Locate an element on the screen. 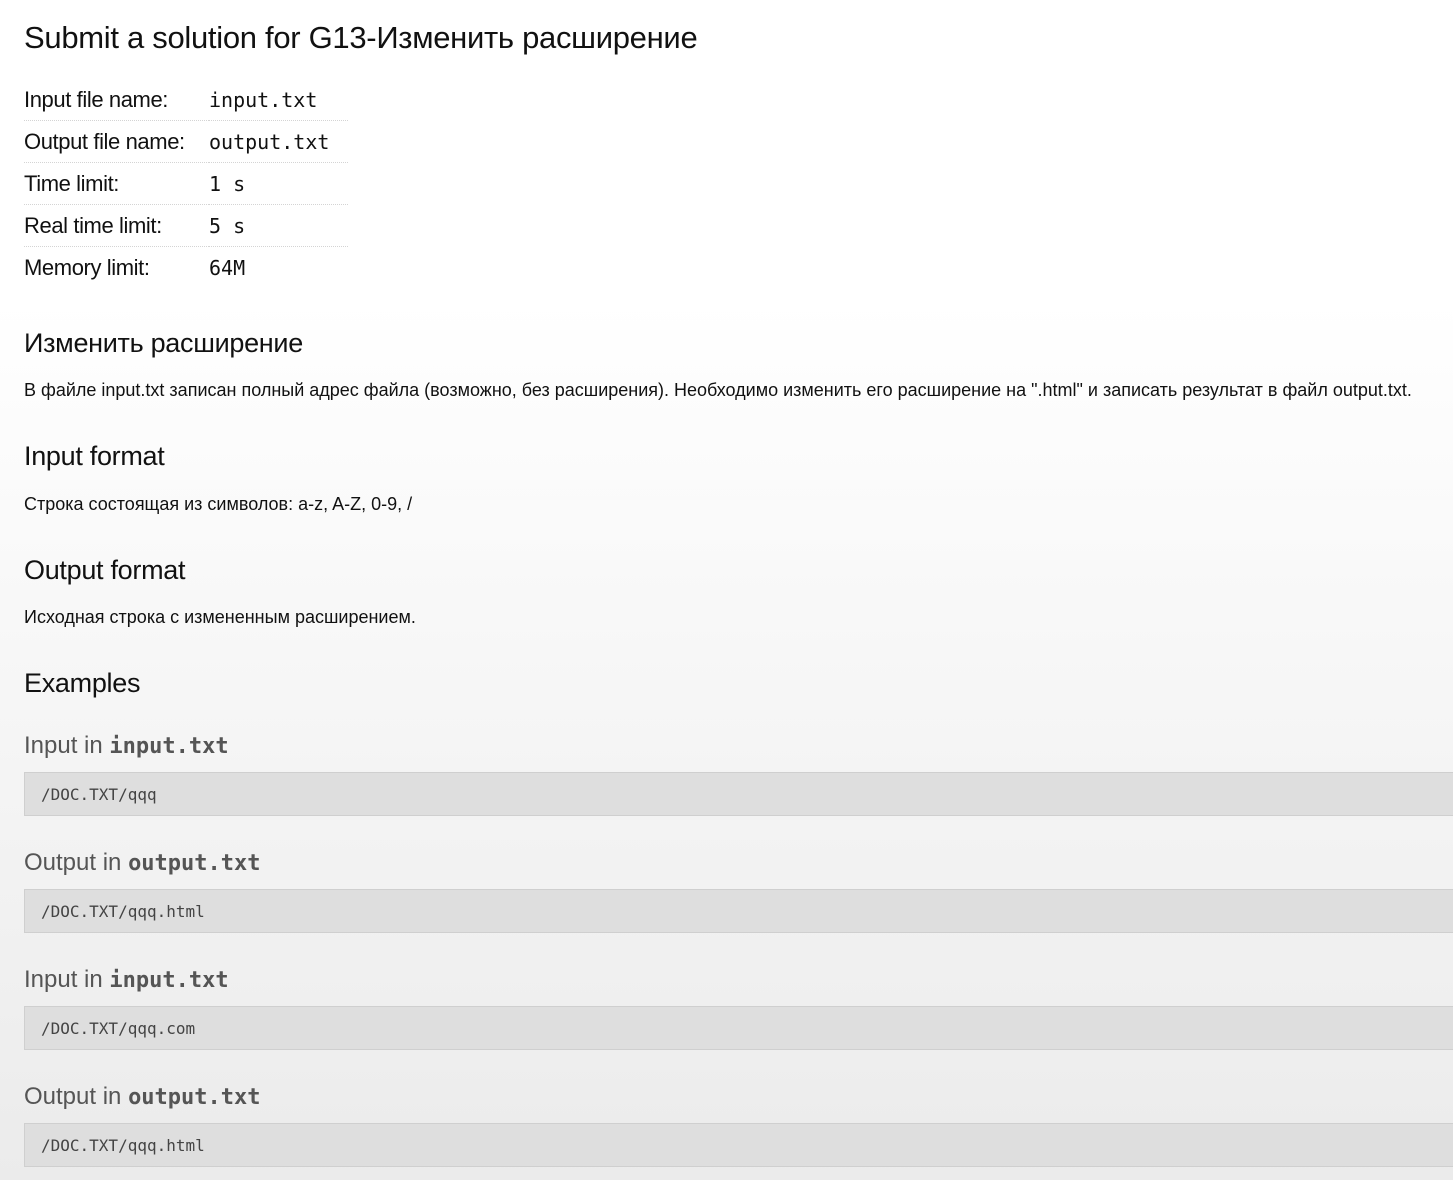 This screenshot has width=1453, height=1180. limit-label: Time limit: is located at coordinates (116, 183).